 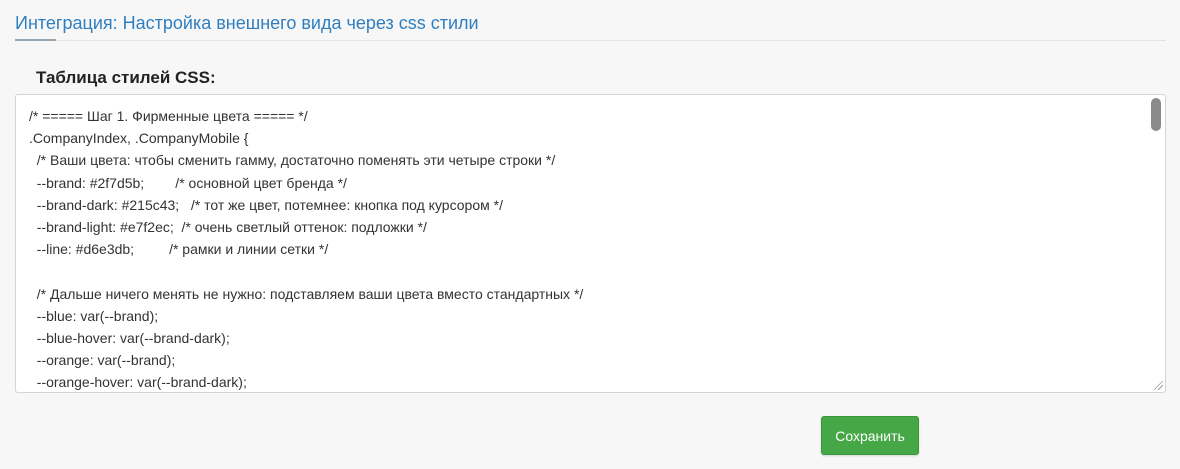 What do you see at coordinates (870, 435) in the screenshot?
I see `save-button: Сохранить` at bounding box center [870, 435].